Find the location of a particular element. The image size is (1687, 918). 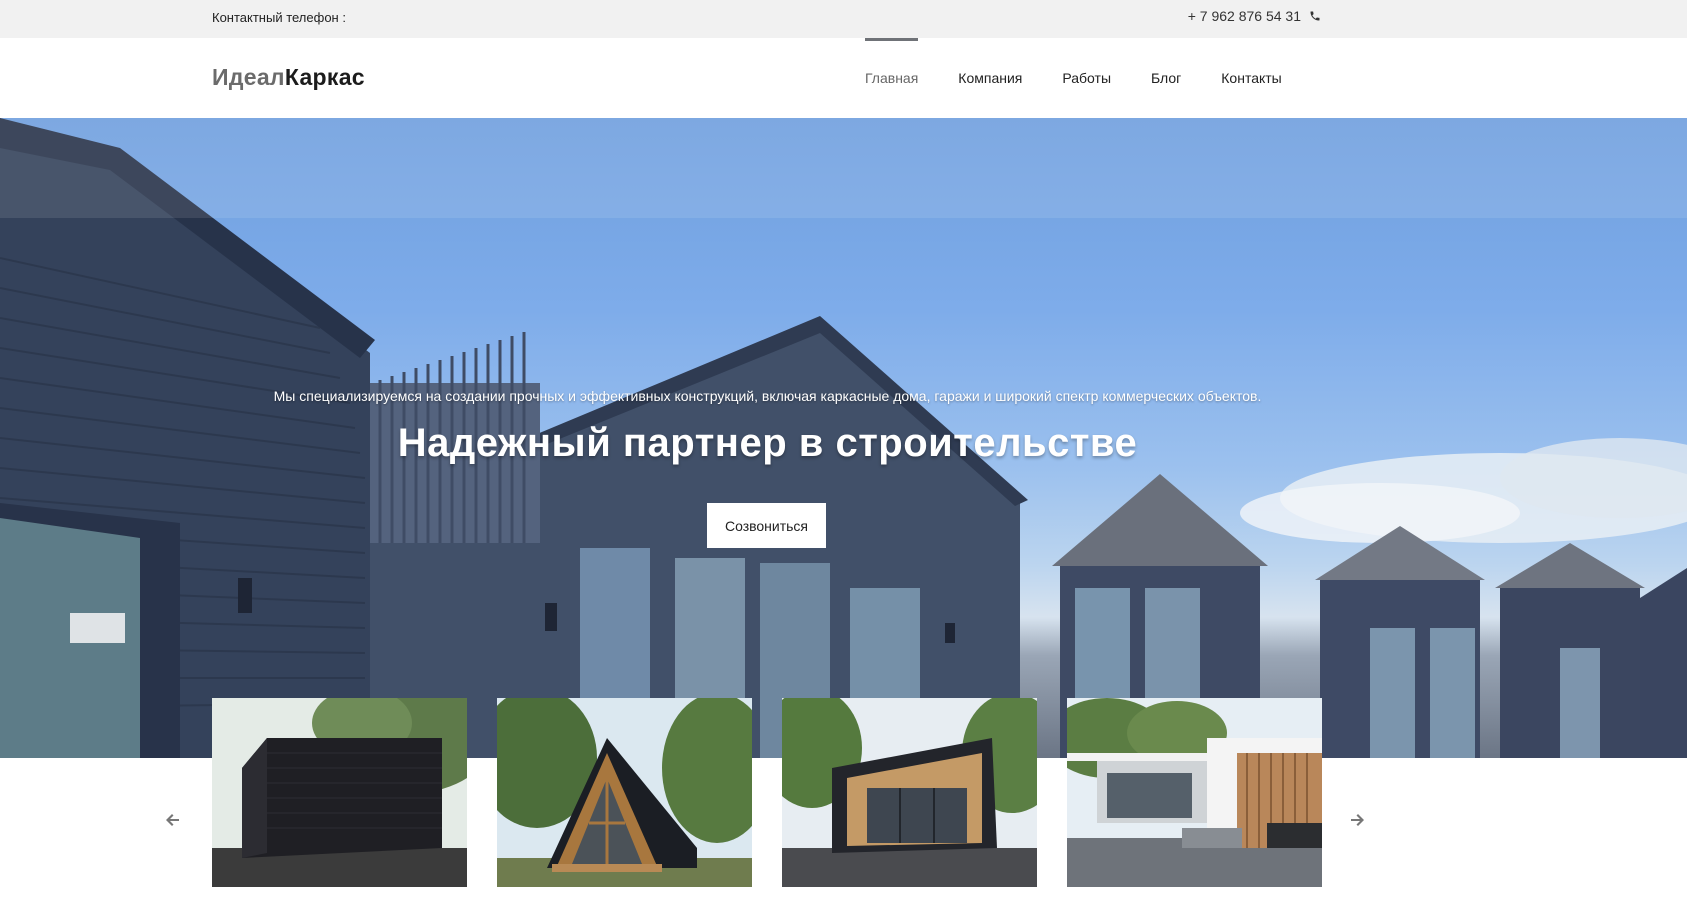

nav-item-contacts: Контакты is located at coordinates (1251, 78).